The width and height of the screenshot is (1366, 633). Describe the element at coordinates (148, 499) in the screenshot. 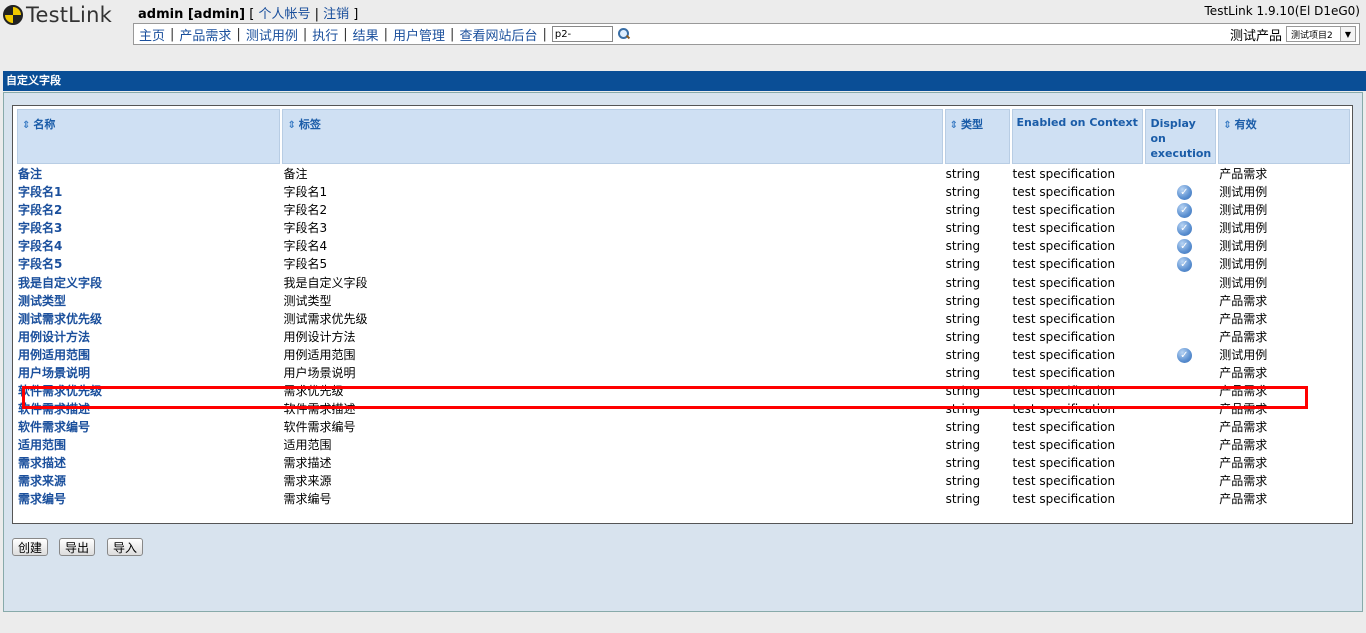

I see `field-name-link: 需求编号` at that location.